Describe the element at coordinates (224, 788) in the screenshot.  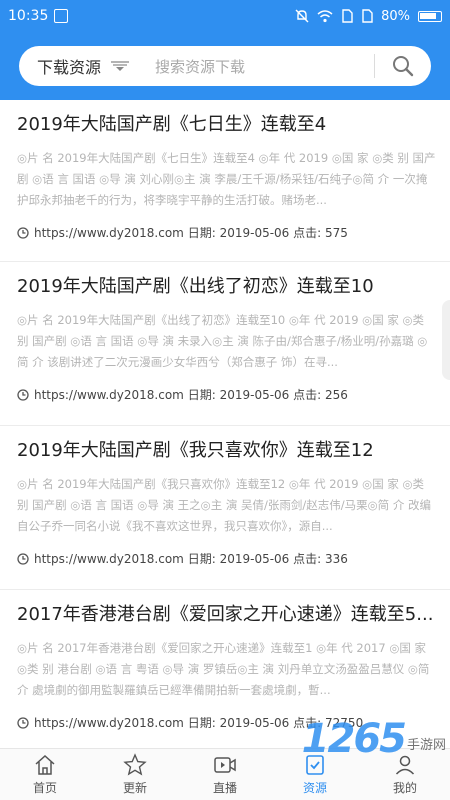
I see `tab-label: 直播` at that location.